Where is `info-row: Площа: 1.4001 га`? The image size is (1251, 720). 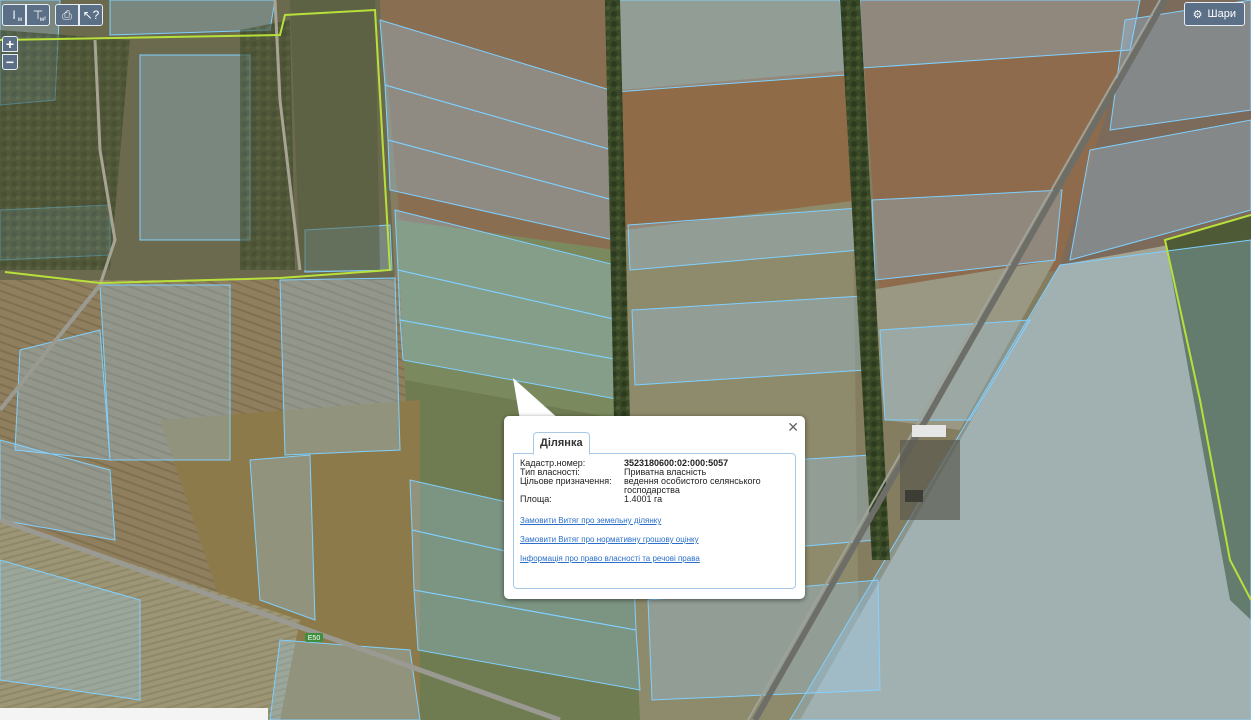 info-row: Площа: 1.4001 га is located at coordinates (647, 499).